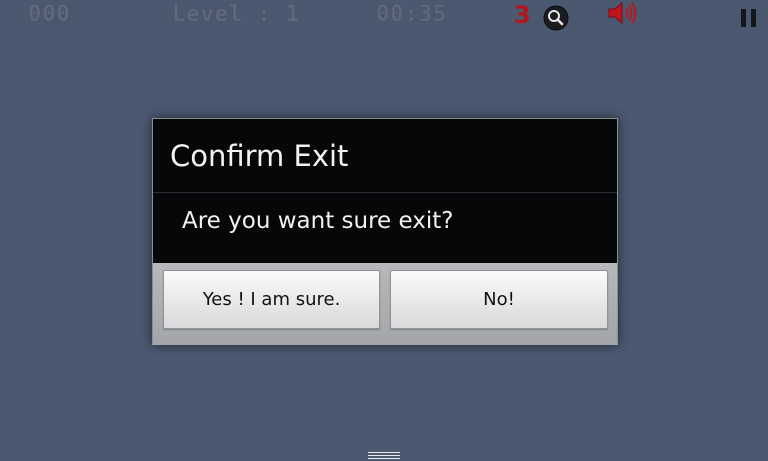 This screenshot has height=461, width=768. Describe the element at coordinates (412, 14) in the screenshot. I see `timer-display: 00:35` at that location.